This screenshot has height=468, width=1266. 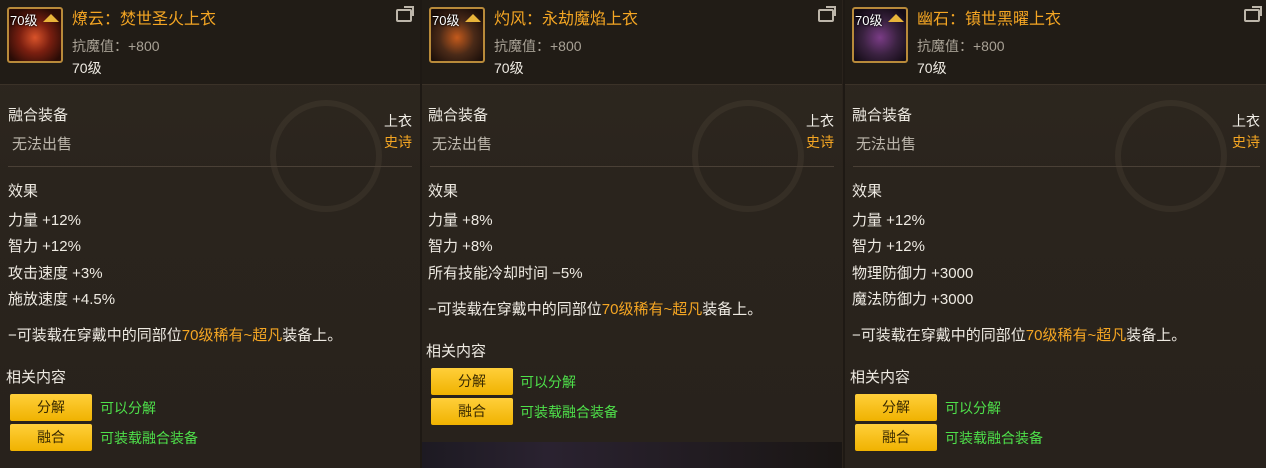 I want to click on tooltip-header: 70级 幽石：镇世黑曜上衣 抗魔值：+800 70级, so click(x=1055, y=42).